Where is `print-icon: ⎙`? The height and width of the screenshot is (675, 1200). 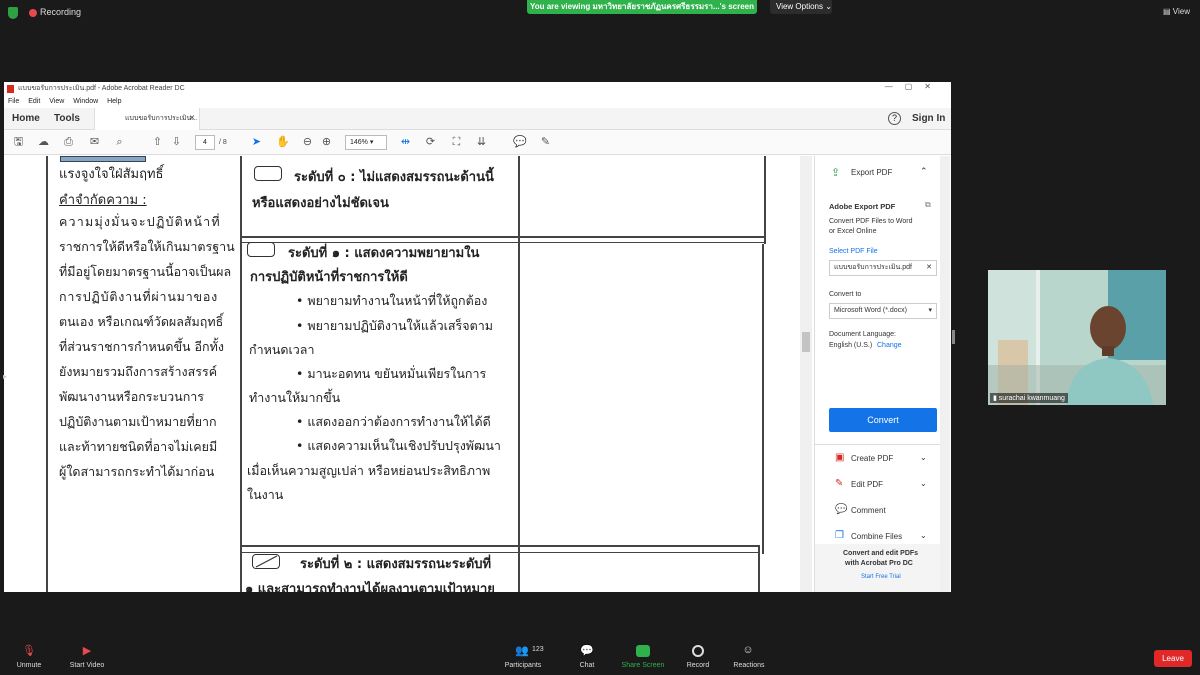 print-icon: ⎙ is located at coordinates (68, 142).